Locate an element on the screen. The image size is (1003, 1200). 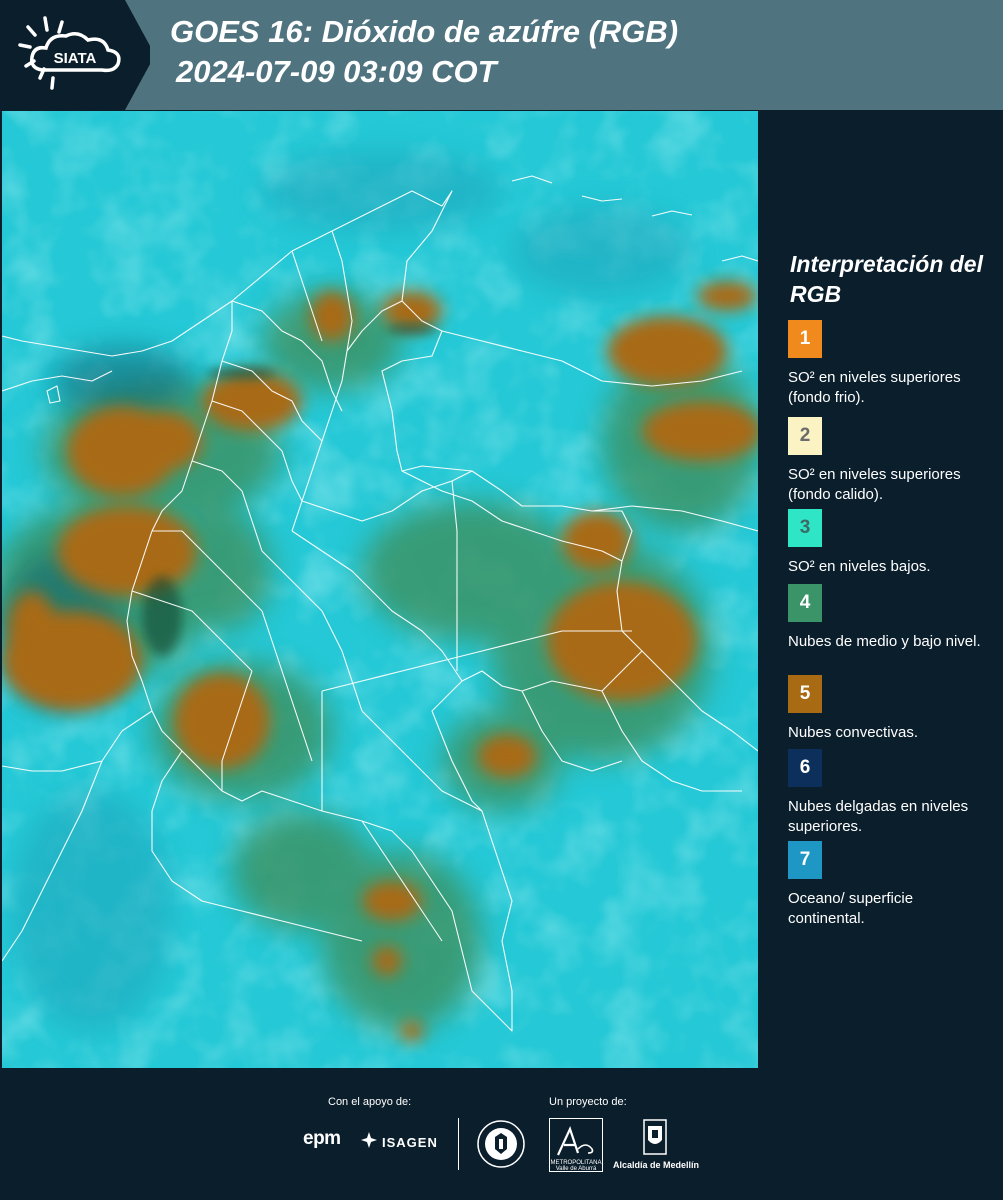
legend-label-1: SO² en niveles superiores (fondo frio). is located at coordinates (874, 387).